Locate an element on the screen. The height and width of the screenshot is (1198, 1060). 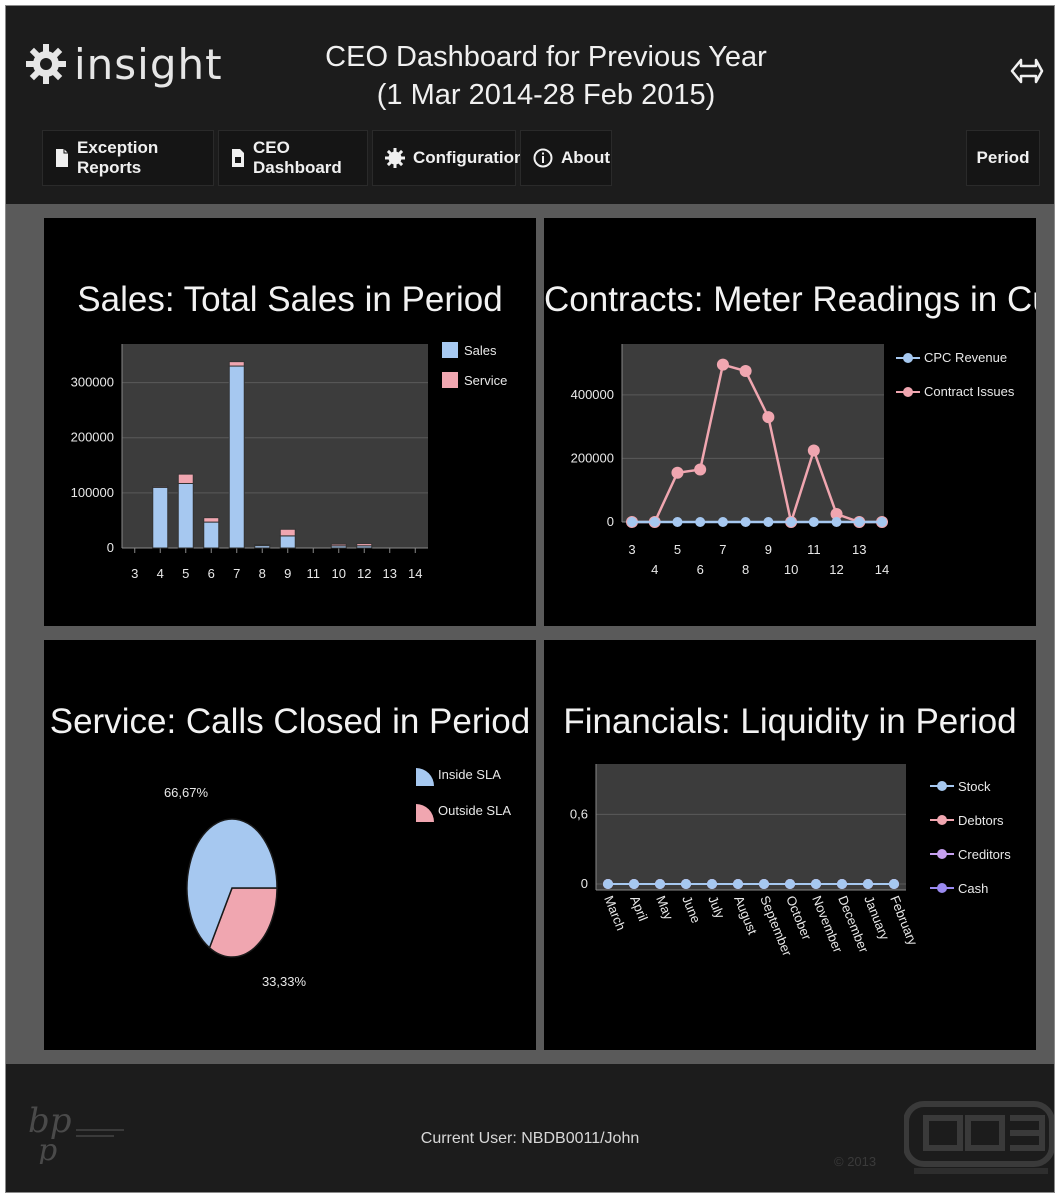
co3-logo is located at coordinates (979, 1137).